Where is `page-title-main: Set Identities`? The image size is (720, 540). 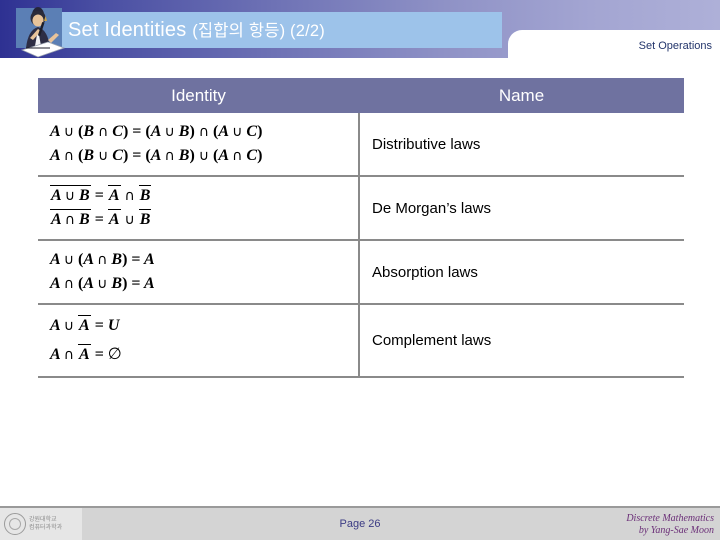
page-title-main: Set Identities is located at coordinates (127, 30).